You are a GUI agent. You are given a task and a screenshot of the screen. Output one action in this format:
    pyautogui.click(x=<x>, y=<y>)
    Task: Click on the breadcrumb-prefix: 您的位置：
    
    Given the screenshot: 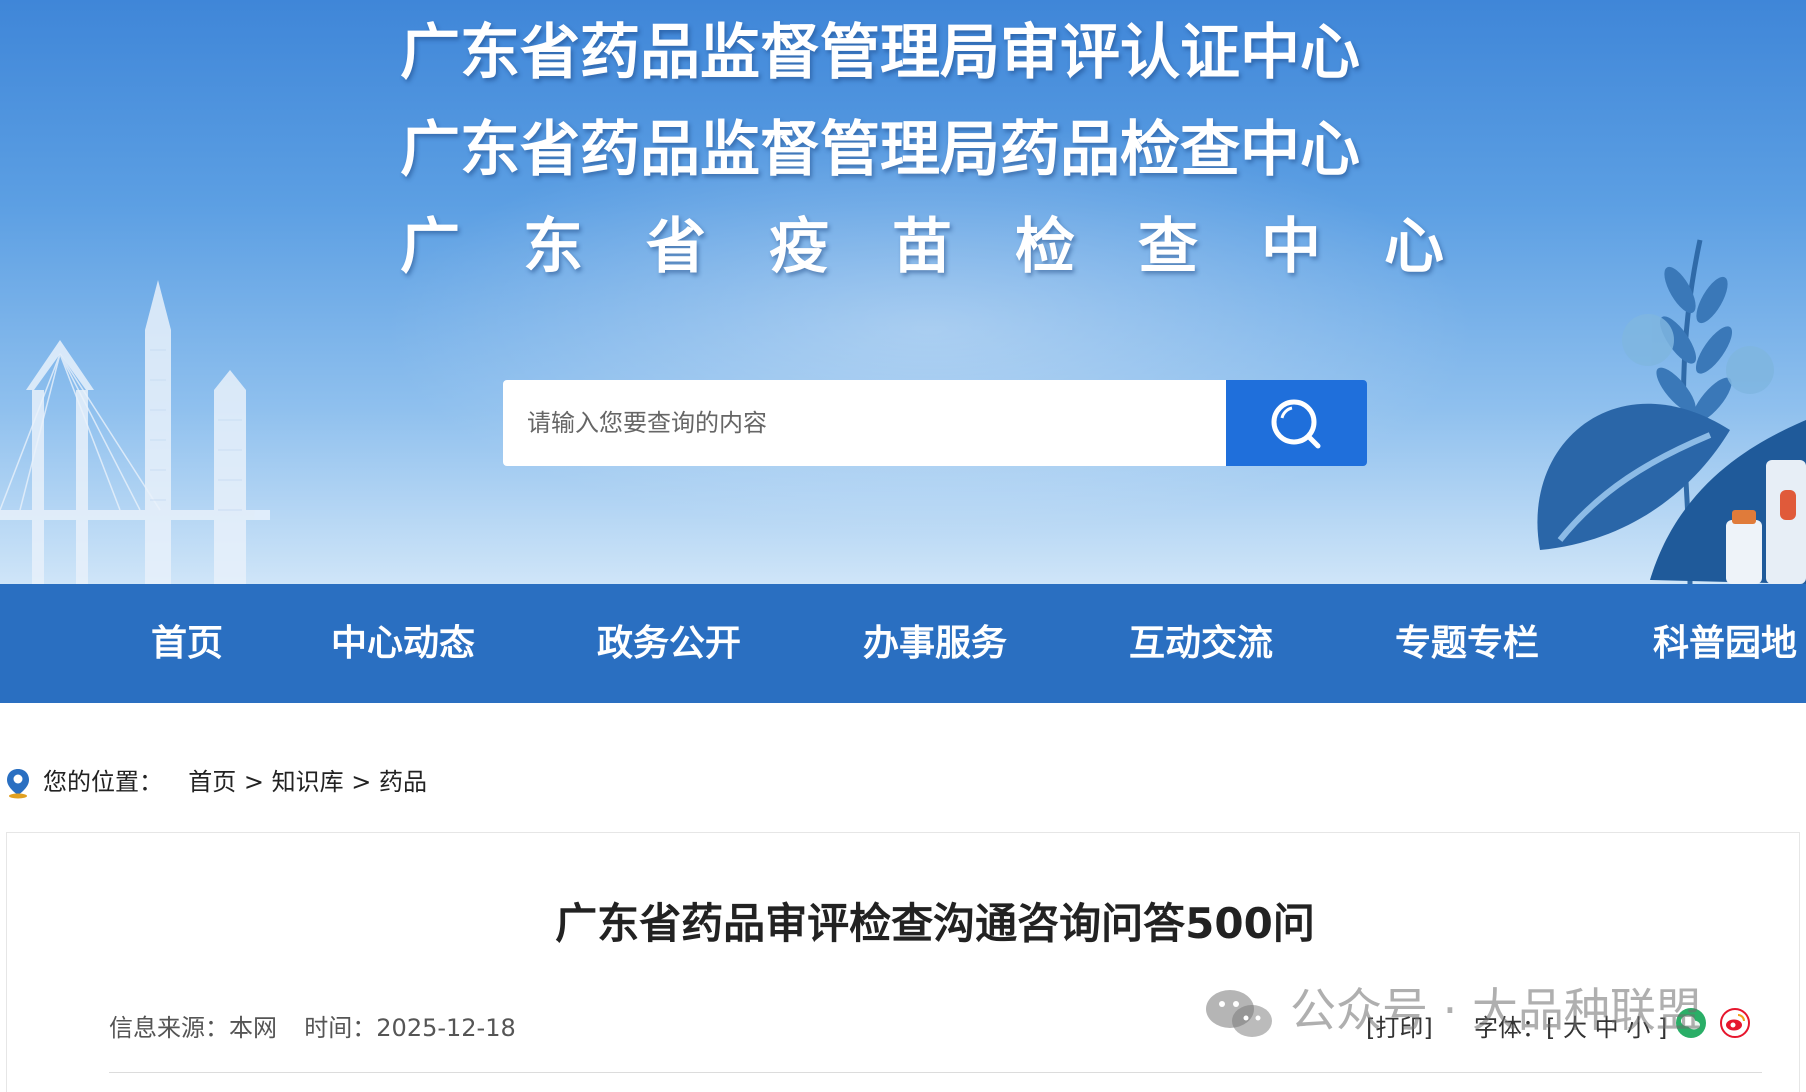 What is the action you would take?
    pyautogui.click(x=103, y=782)
    